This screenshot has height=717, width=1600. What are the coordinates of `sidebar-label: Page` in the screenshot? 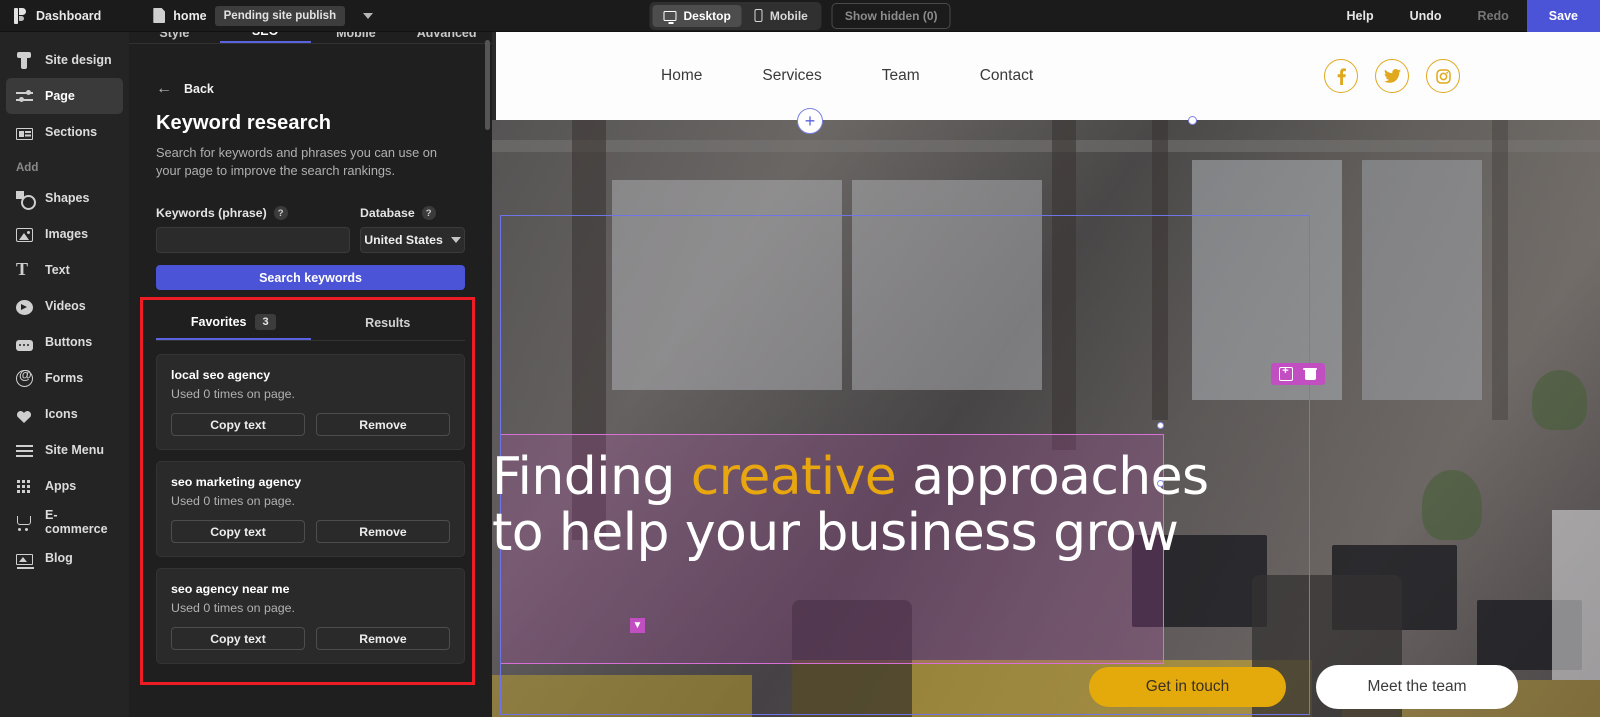 It's located at (60, 96).